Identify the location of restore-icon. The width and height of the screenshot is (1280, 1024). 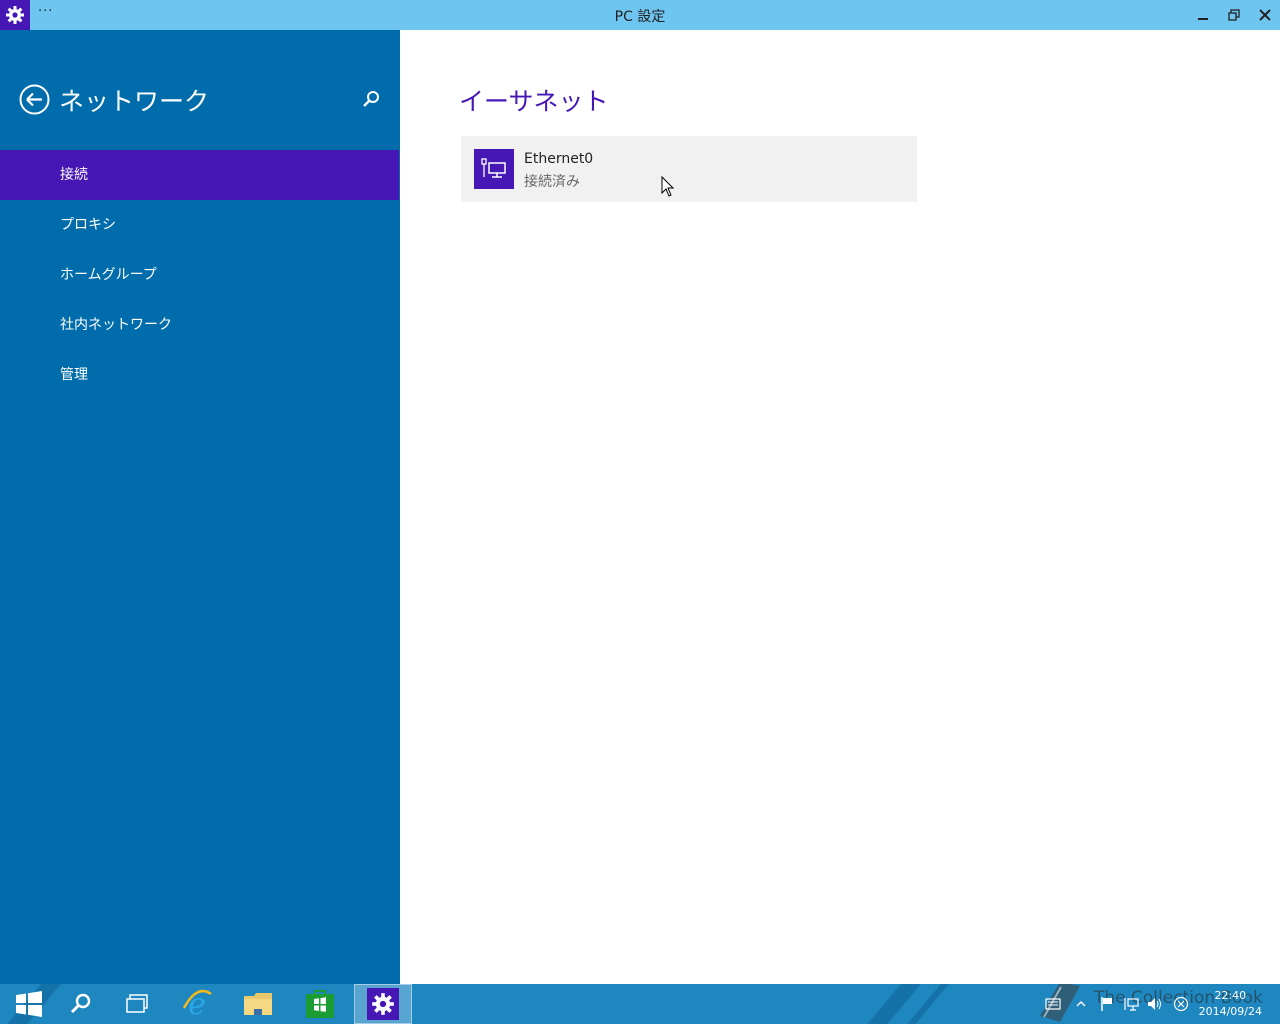
(1234, 15).